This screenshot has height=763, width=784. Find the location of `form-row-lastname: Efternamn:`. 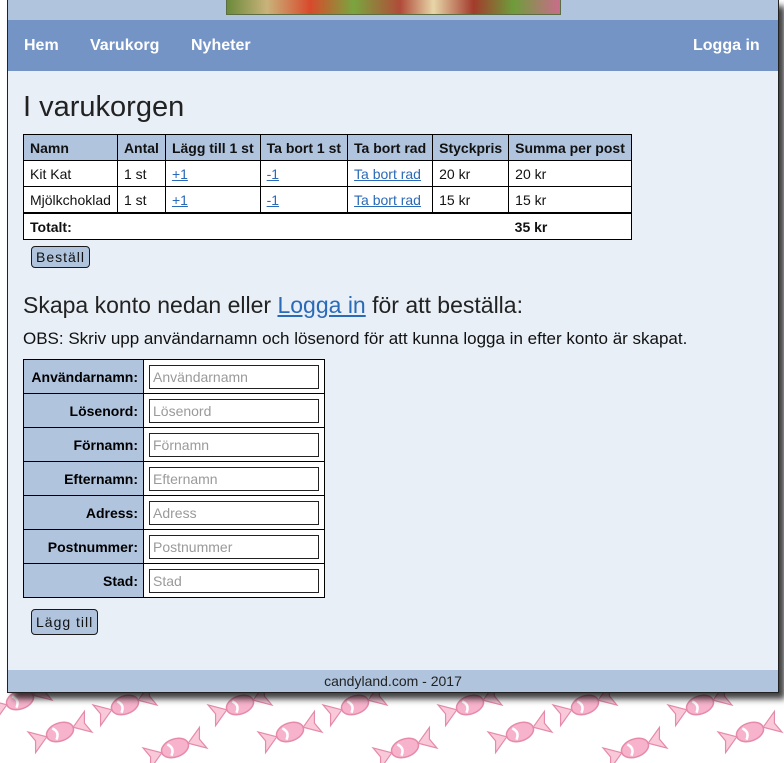

form-row-lastname: Efternamn: is located at coordinates (174, 478).